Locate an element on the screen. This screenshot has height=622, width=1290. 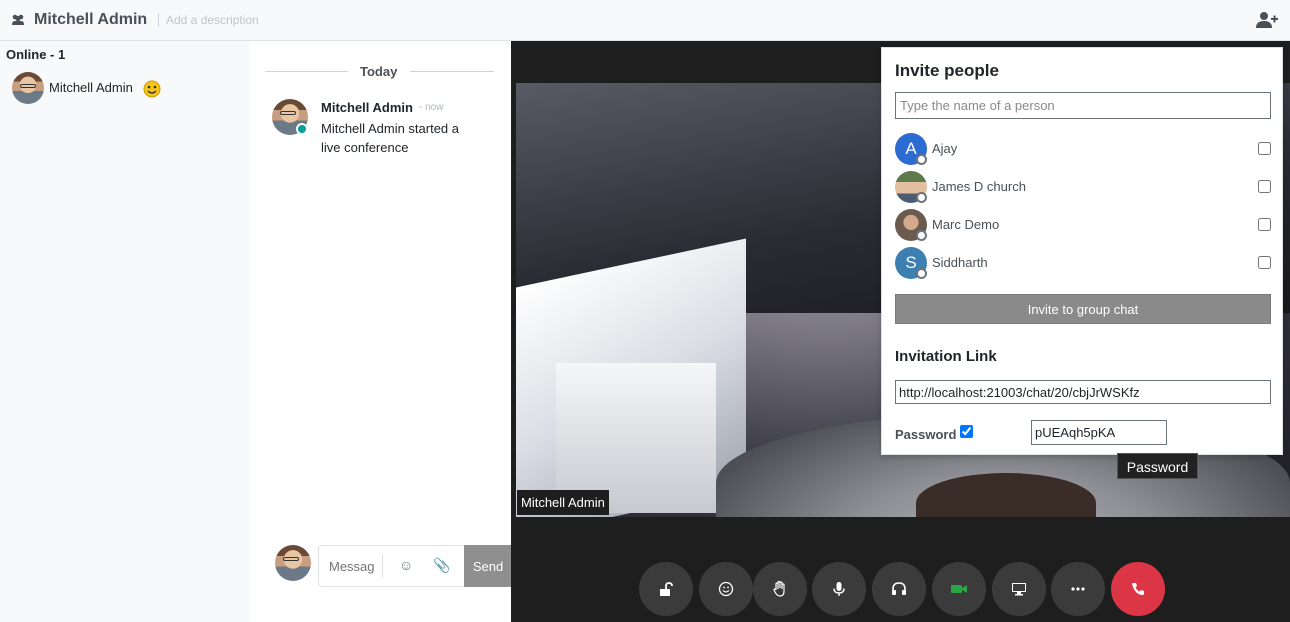
invite-to-group-chat-button: Invite to group chat is located at coordinates (1083, 309).